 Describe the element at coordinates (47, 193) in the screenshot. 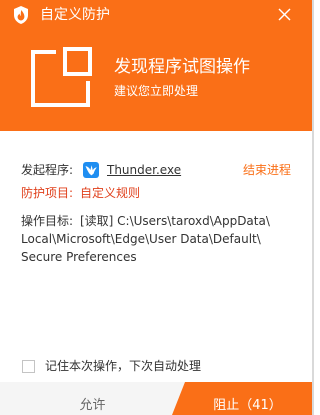

I see `protection-item-label: 防护项目:` at that location.